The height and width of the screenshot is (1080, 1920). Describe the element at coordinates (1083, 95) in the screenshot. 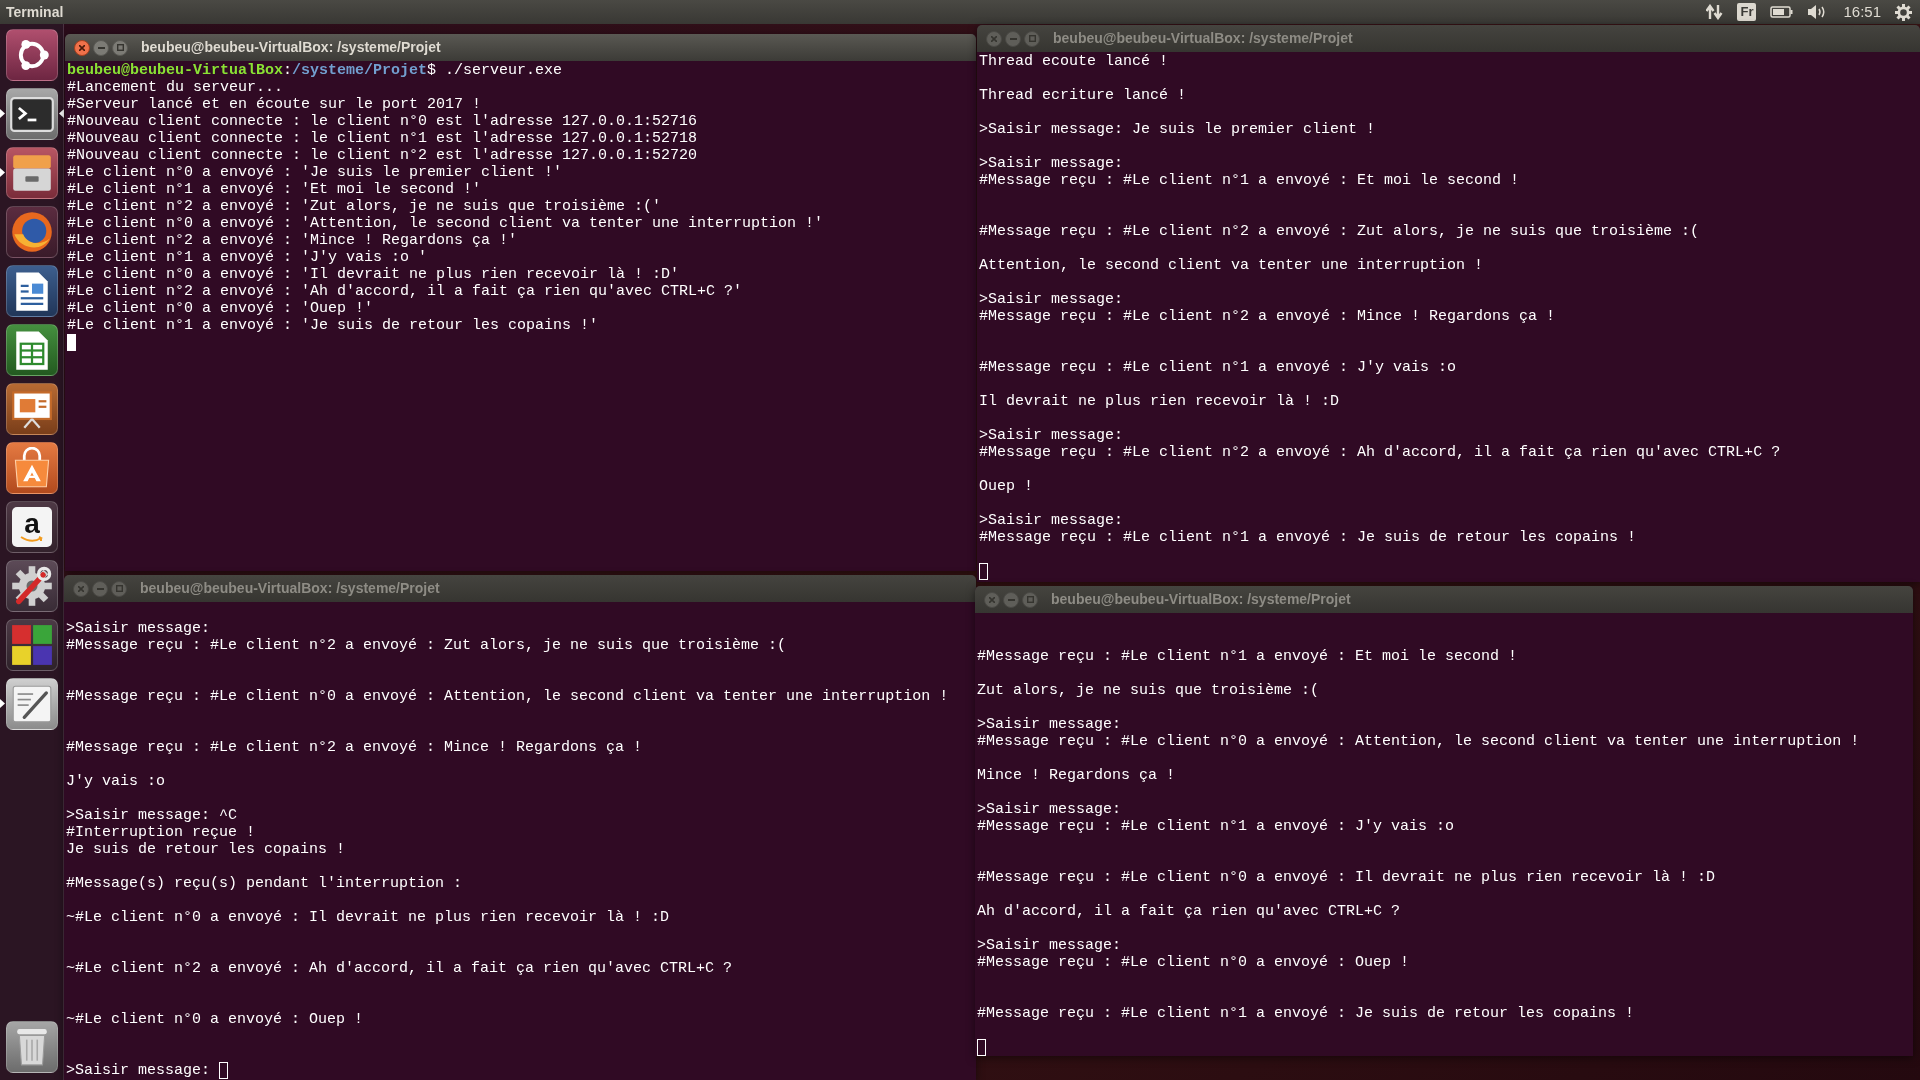

I see `output-line: Thread ecriture lancé !` at that location.